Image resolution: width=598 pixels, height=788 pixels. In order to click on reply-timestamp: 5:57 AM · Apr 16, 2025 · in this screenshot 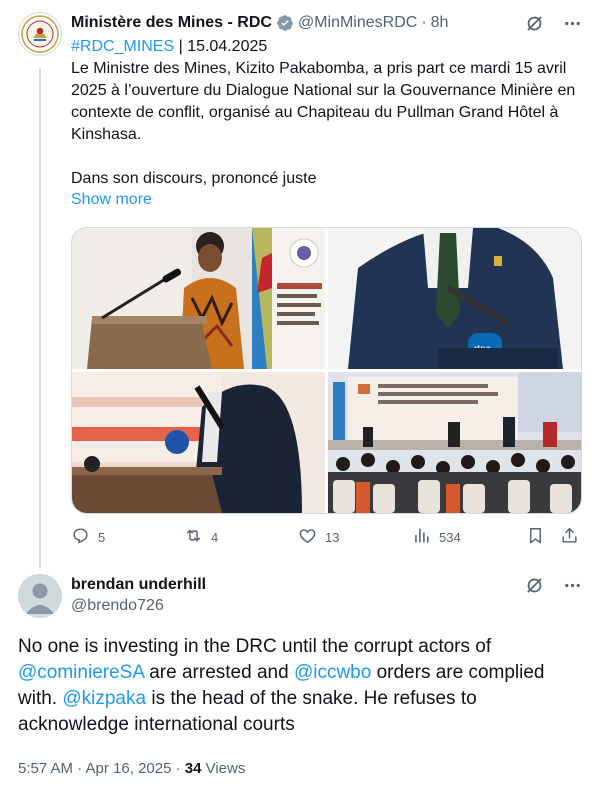, I will do `click(101, 768)`.